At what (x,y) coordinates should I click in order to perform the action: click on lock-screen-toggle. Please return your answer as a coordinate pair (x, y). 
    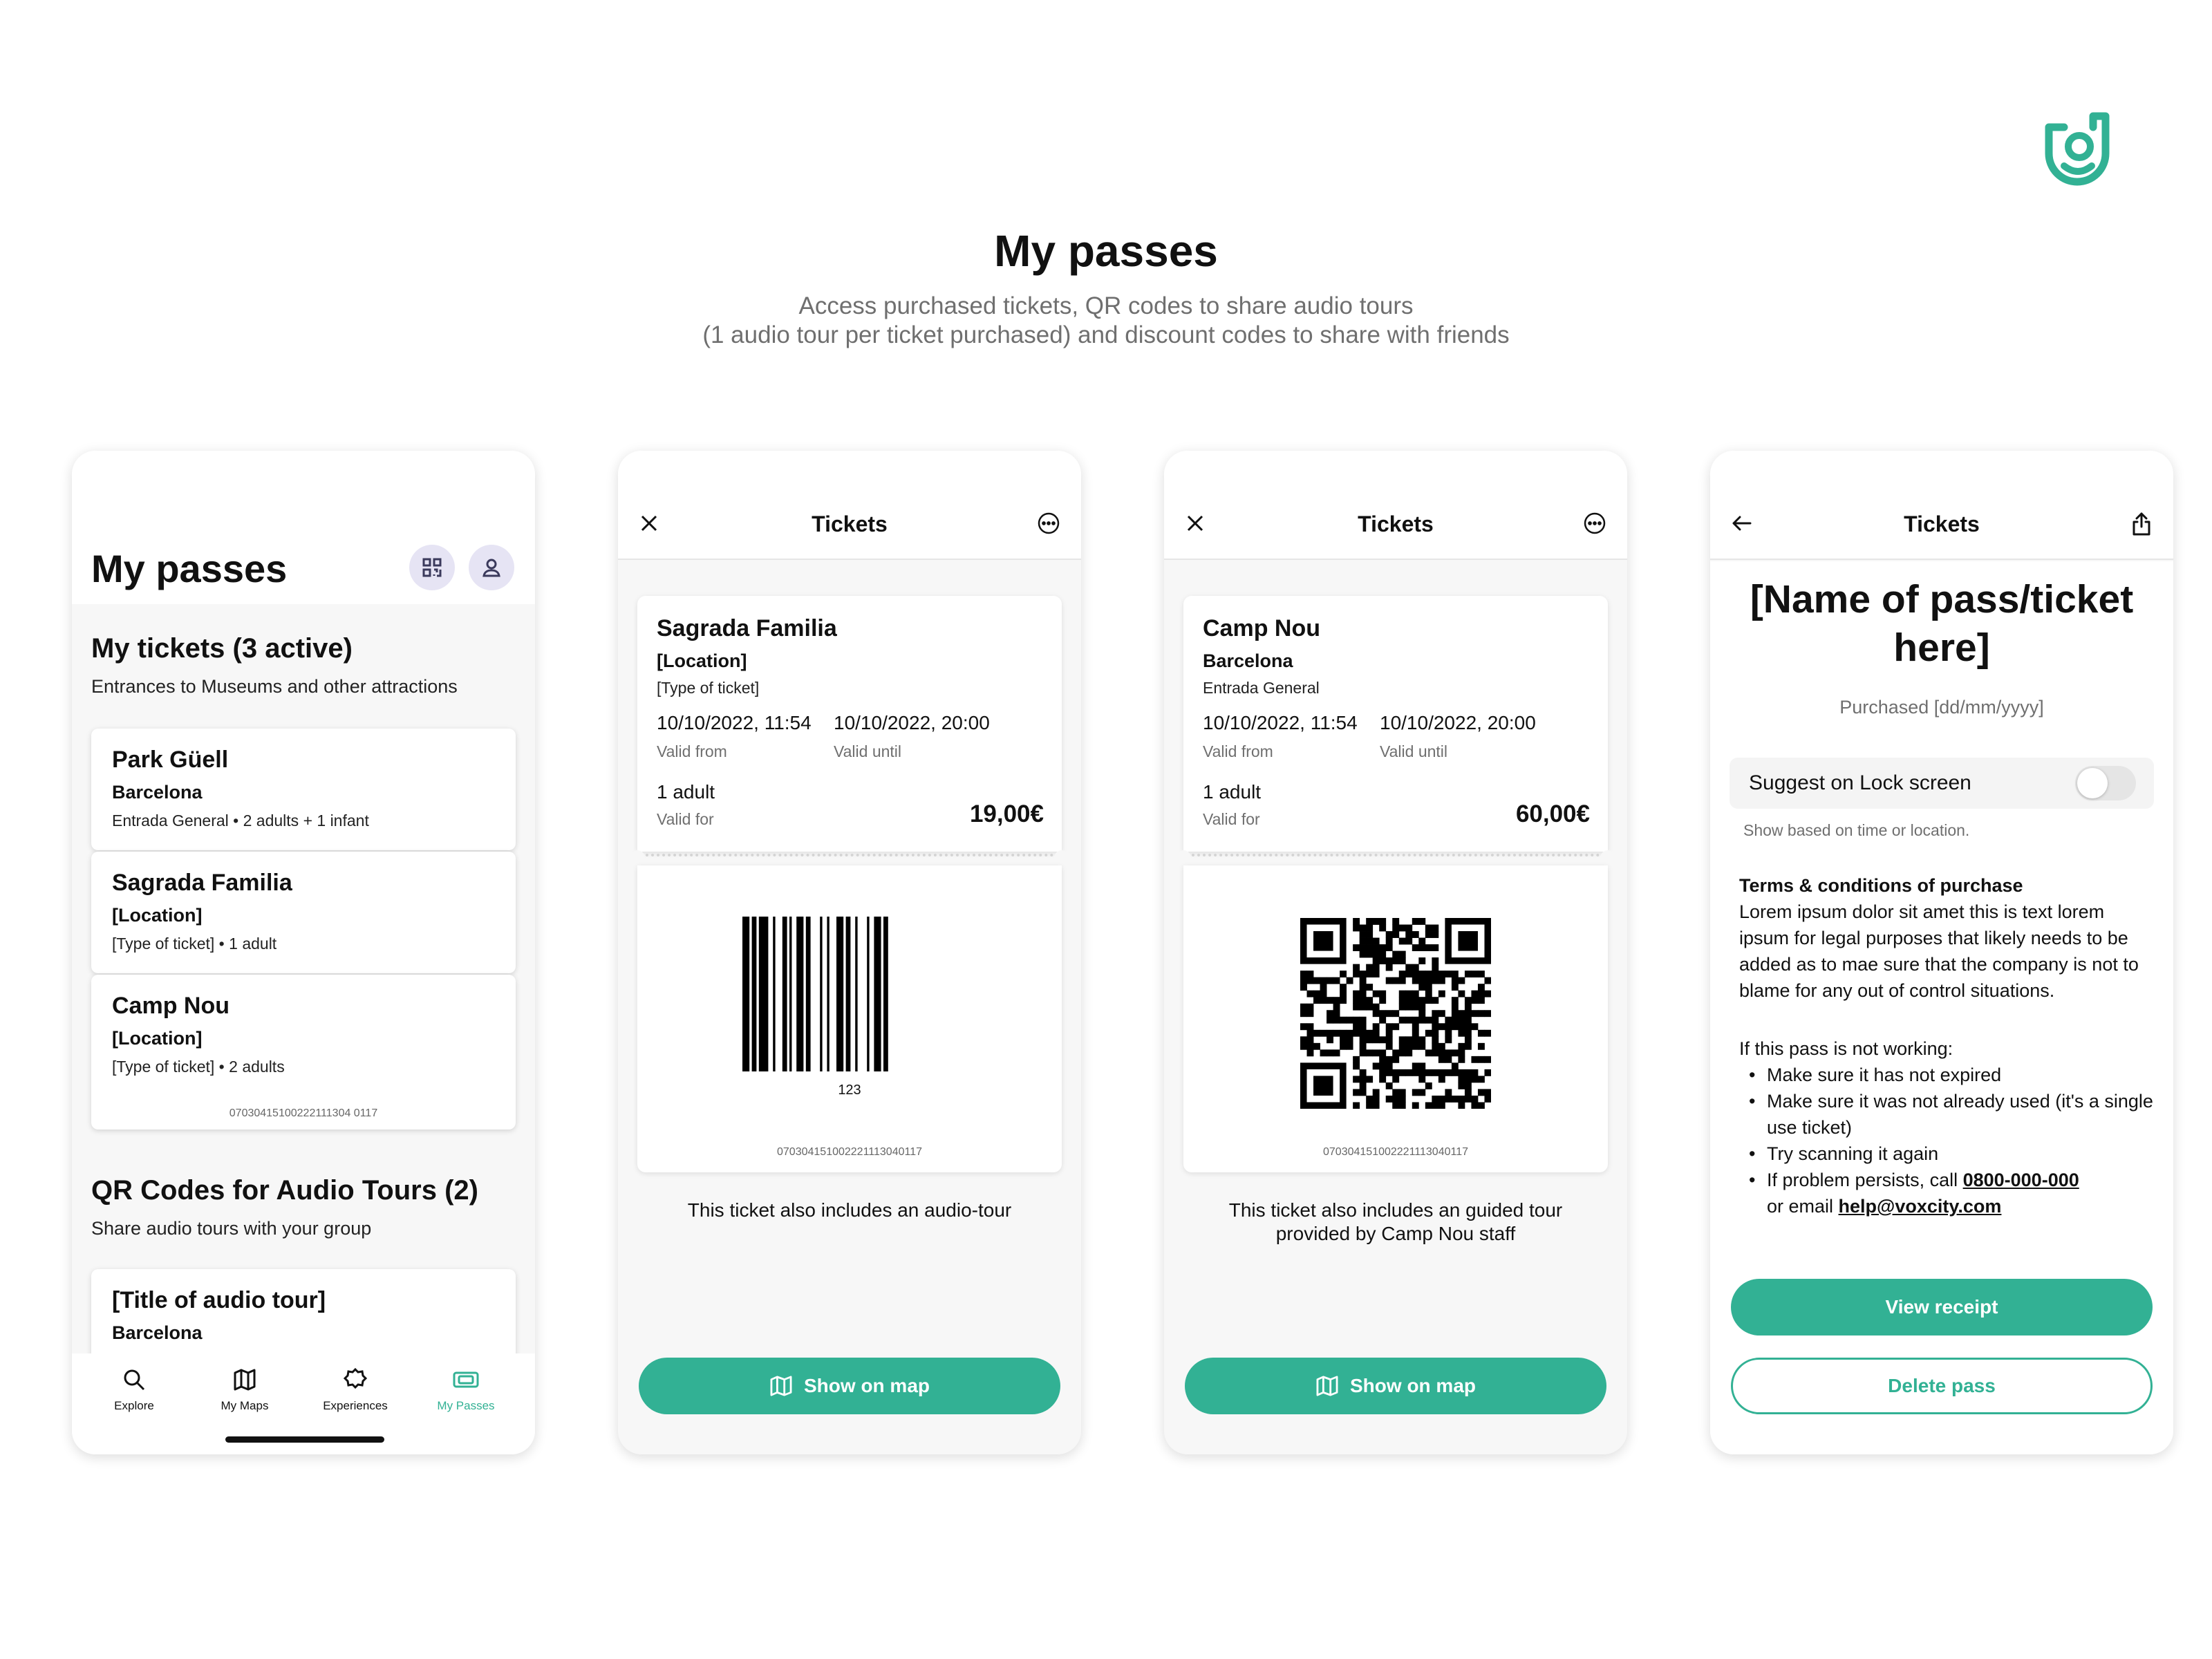
    Looking at the image, I should click on (2105, 783).